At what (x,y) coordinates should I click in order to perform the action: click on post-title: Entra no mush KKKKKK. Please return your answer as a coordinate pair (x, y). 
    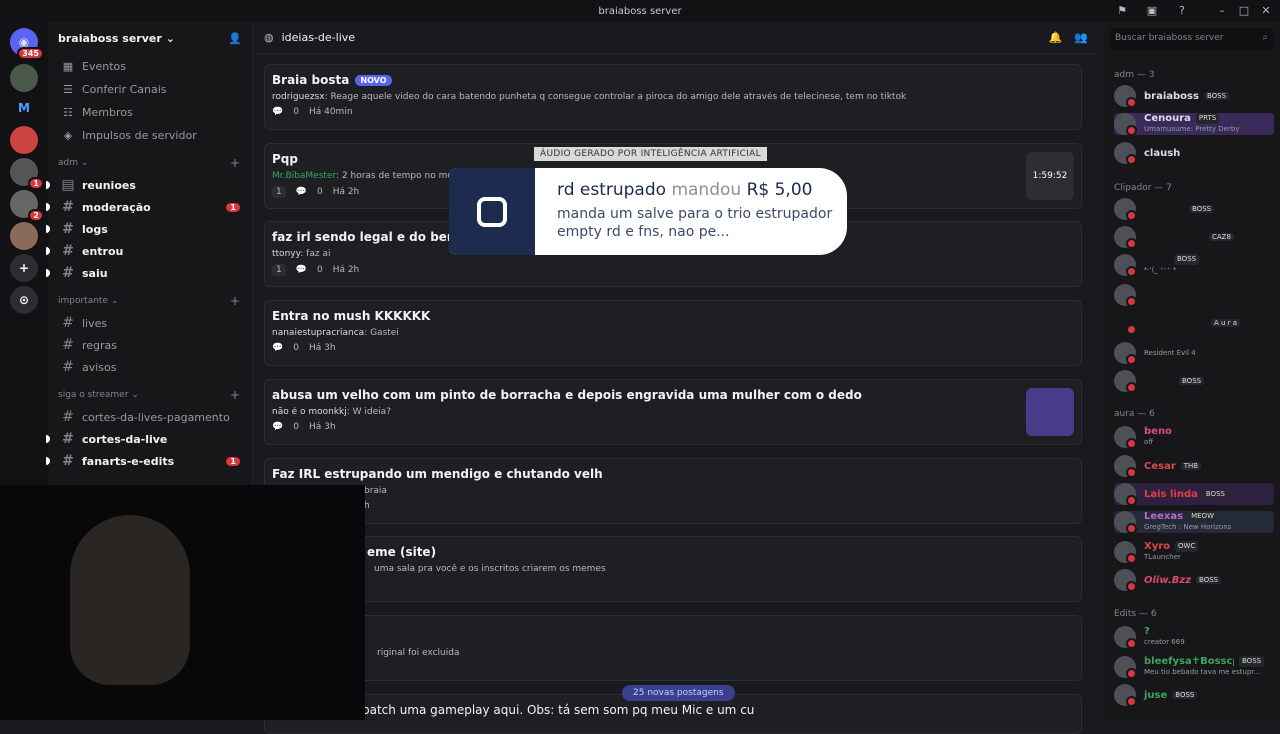
    Looking at the image, I should click on (351, 316).